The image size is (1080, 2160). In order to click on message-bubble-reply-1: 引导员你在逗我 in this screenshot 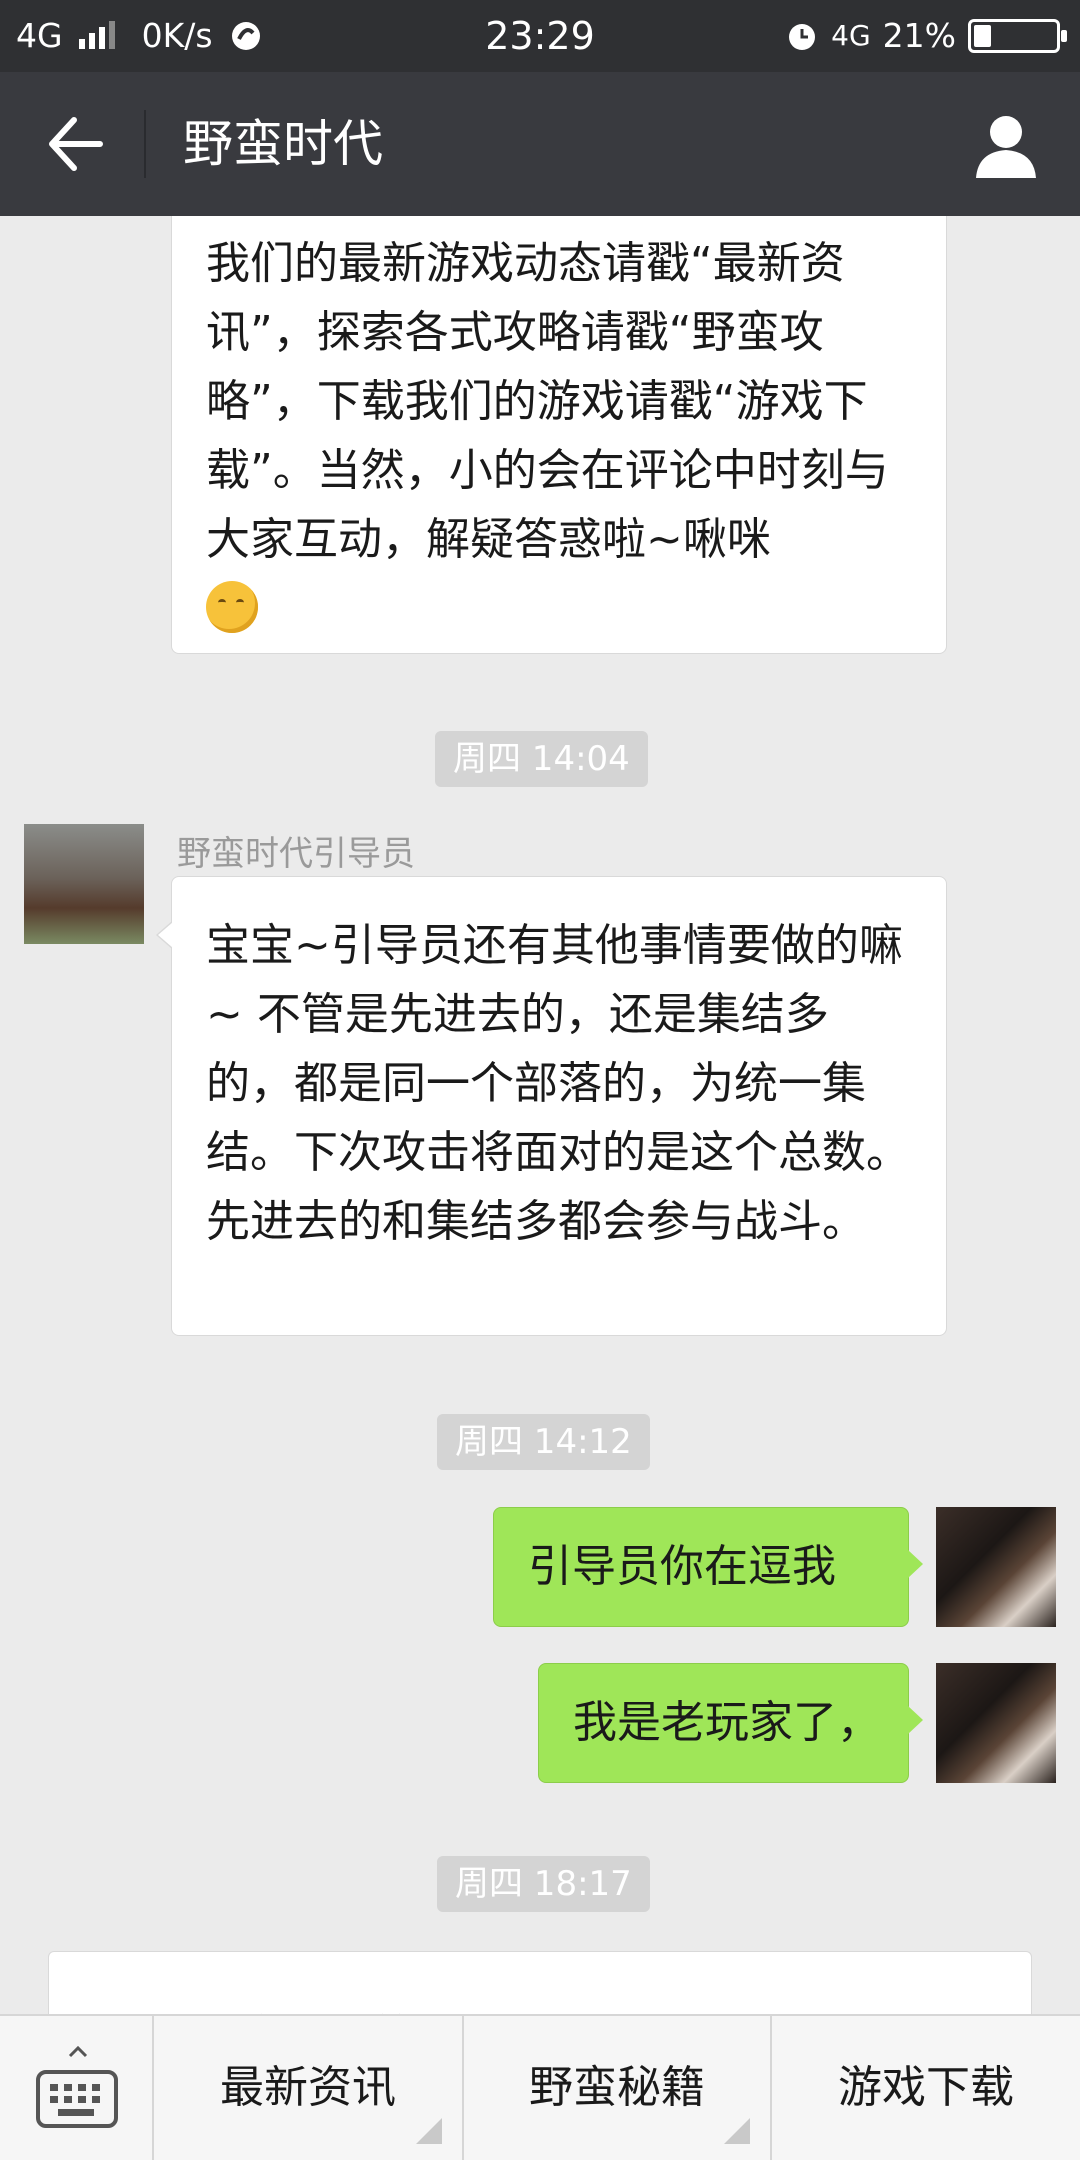, I will do `click(708, 1567)`.